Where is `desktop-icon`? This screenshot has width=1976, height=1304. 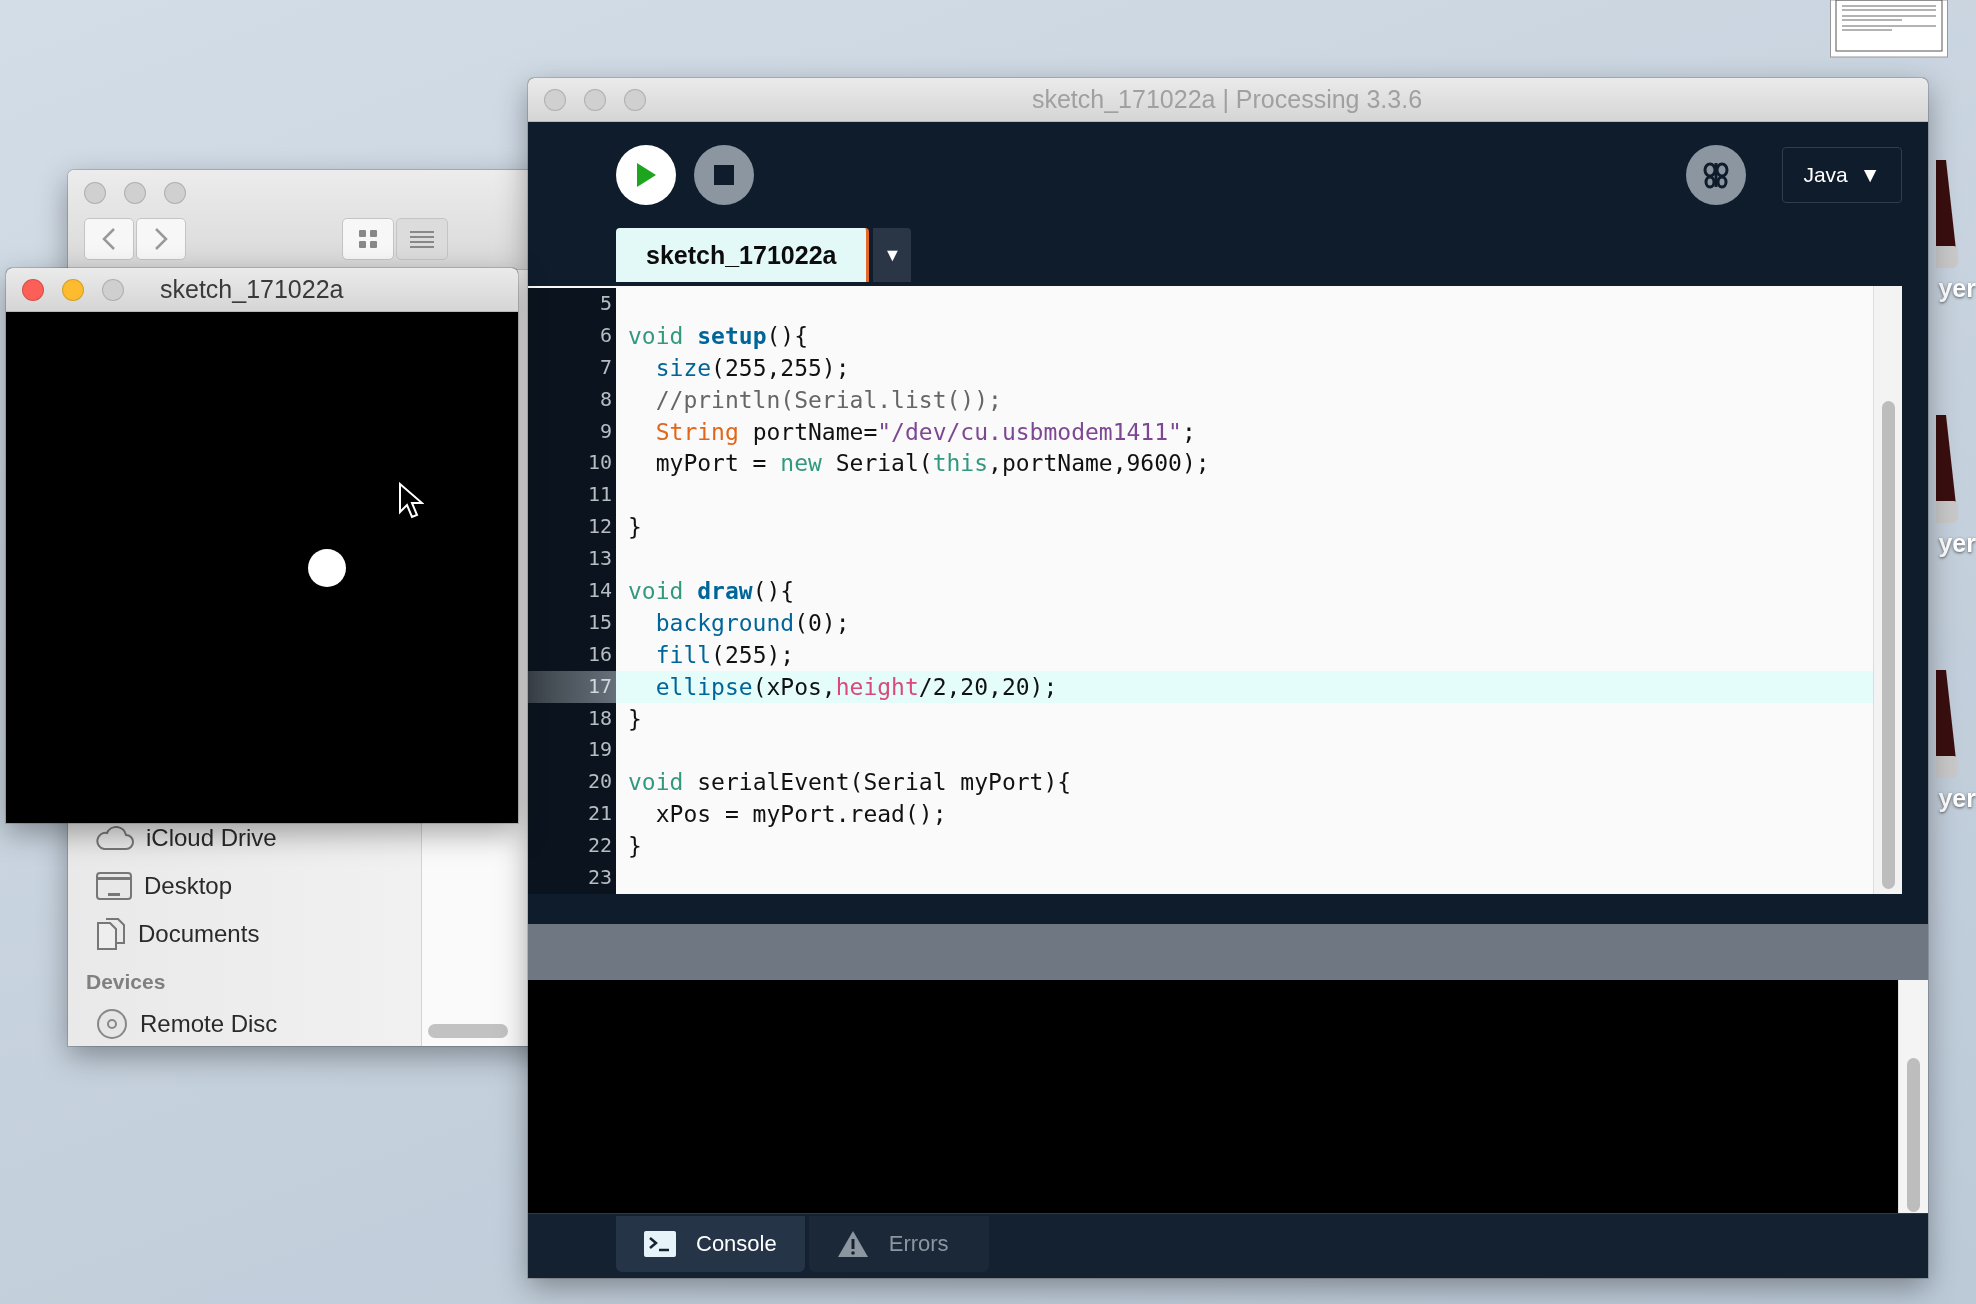 desktop-icon is located at coordinates (114, 886).